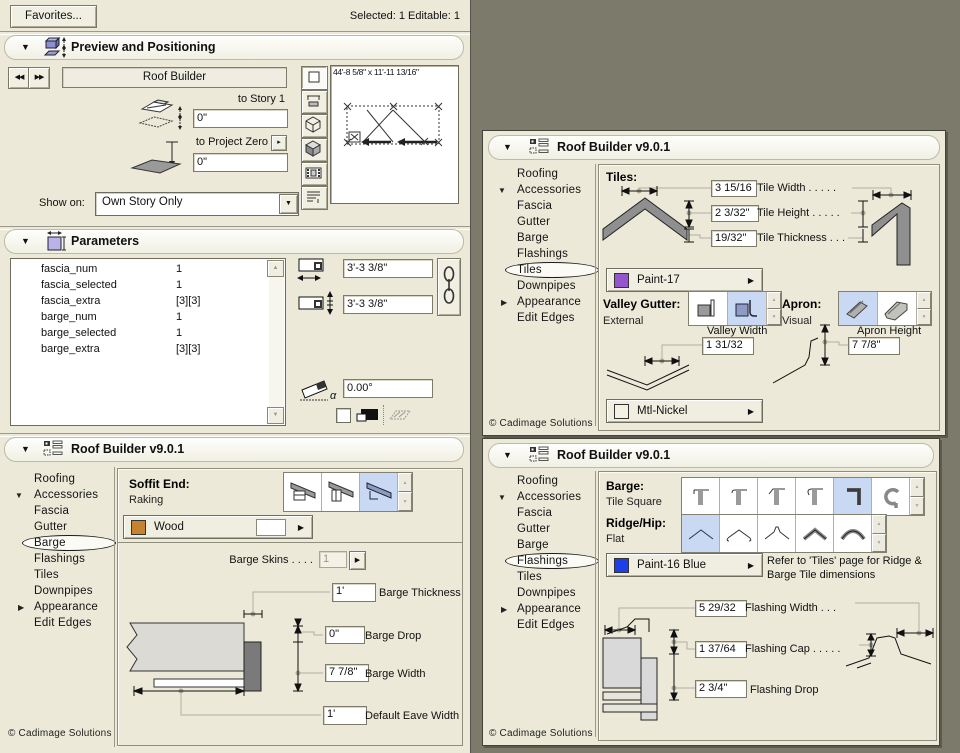 The width and height of the screenshot is (960, 753). I want to click on parameter-row: fascia_num 1, so click(138, 271).